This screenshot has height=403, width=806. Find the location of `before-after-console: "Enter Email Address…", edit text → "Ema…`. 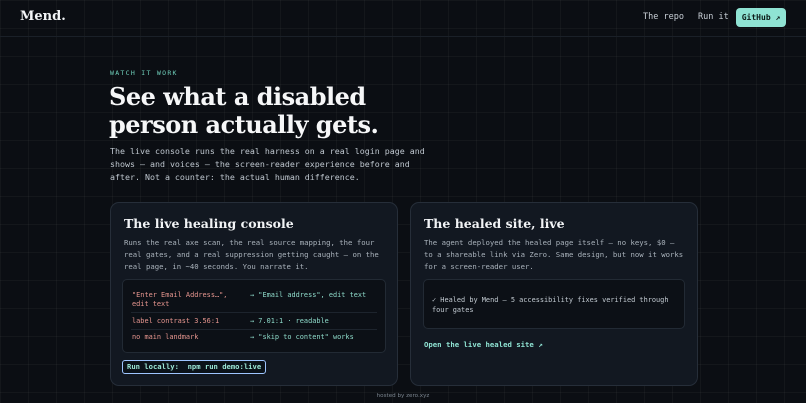

before-after-console: "Enter Email Address…", edit text → "Ema… is located at coordinates (254, 316).